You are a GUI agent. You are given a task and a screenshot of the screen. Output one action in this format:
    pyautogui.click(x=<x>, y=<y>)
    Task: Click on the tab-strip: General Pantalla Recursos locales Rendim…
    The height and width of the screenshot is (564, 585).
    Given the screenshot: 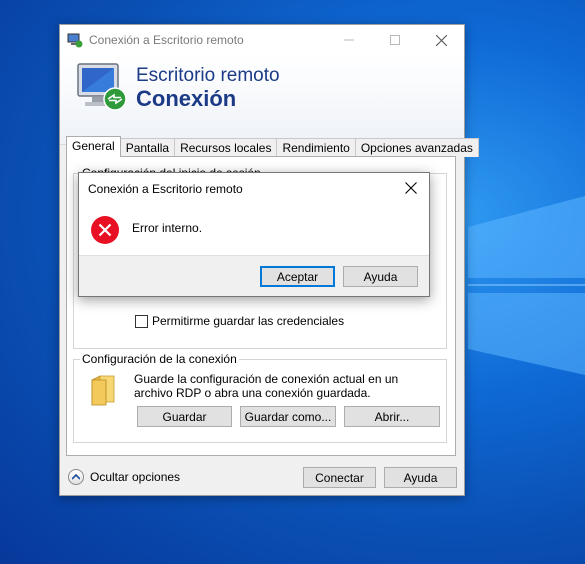 What is the action you would take?
    pyautogui.click(x=272, y=146)
    